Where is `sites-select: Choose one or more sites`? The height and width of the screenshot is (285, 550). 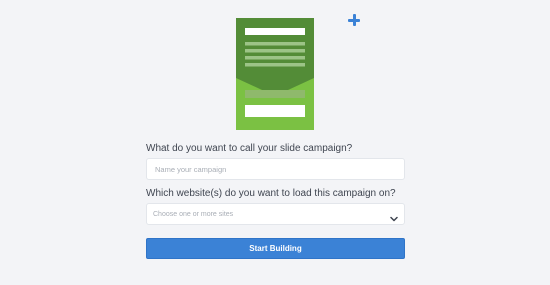 sites-select: Choose one or more sites is located at coordinates (275, 214).